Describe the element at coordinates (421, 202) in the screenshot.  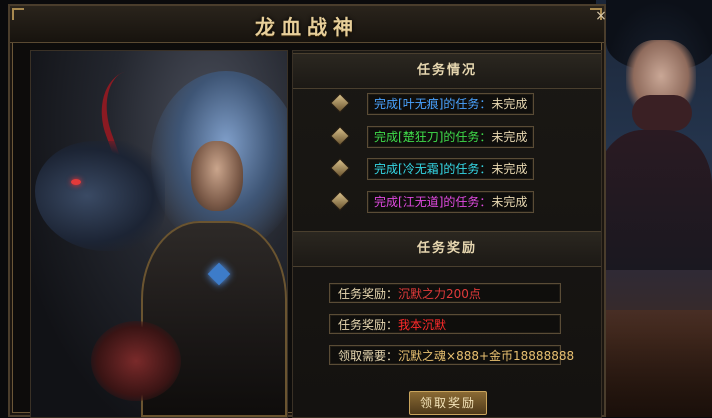
I see `task-target: [江无道]` at that location.